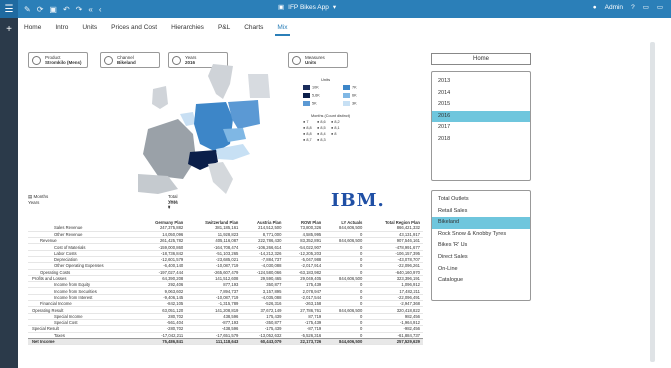 The image size is (671, 368). What do you see at coordinates (481, 212) in the screenshot?
I see `outlet-item: Retail Sales` at bounding box center [481, 212].